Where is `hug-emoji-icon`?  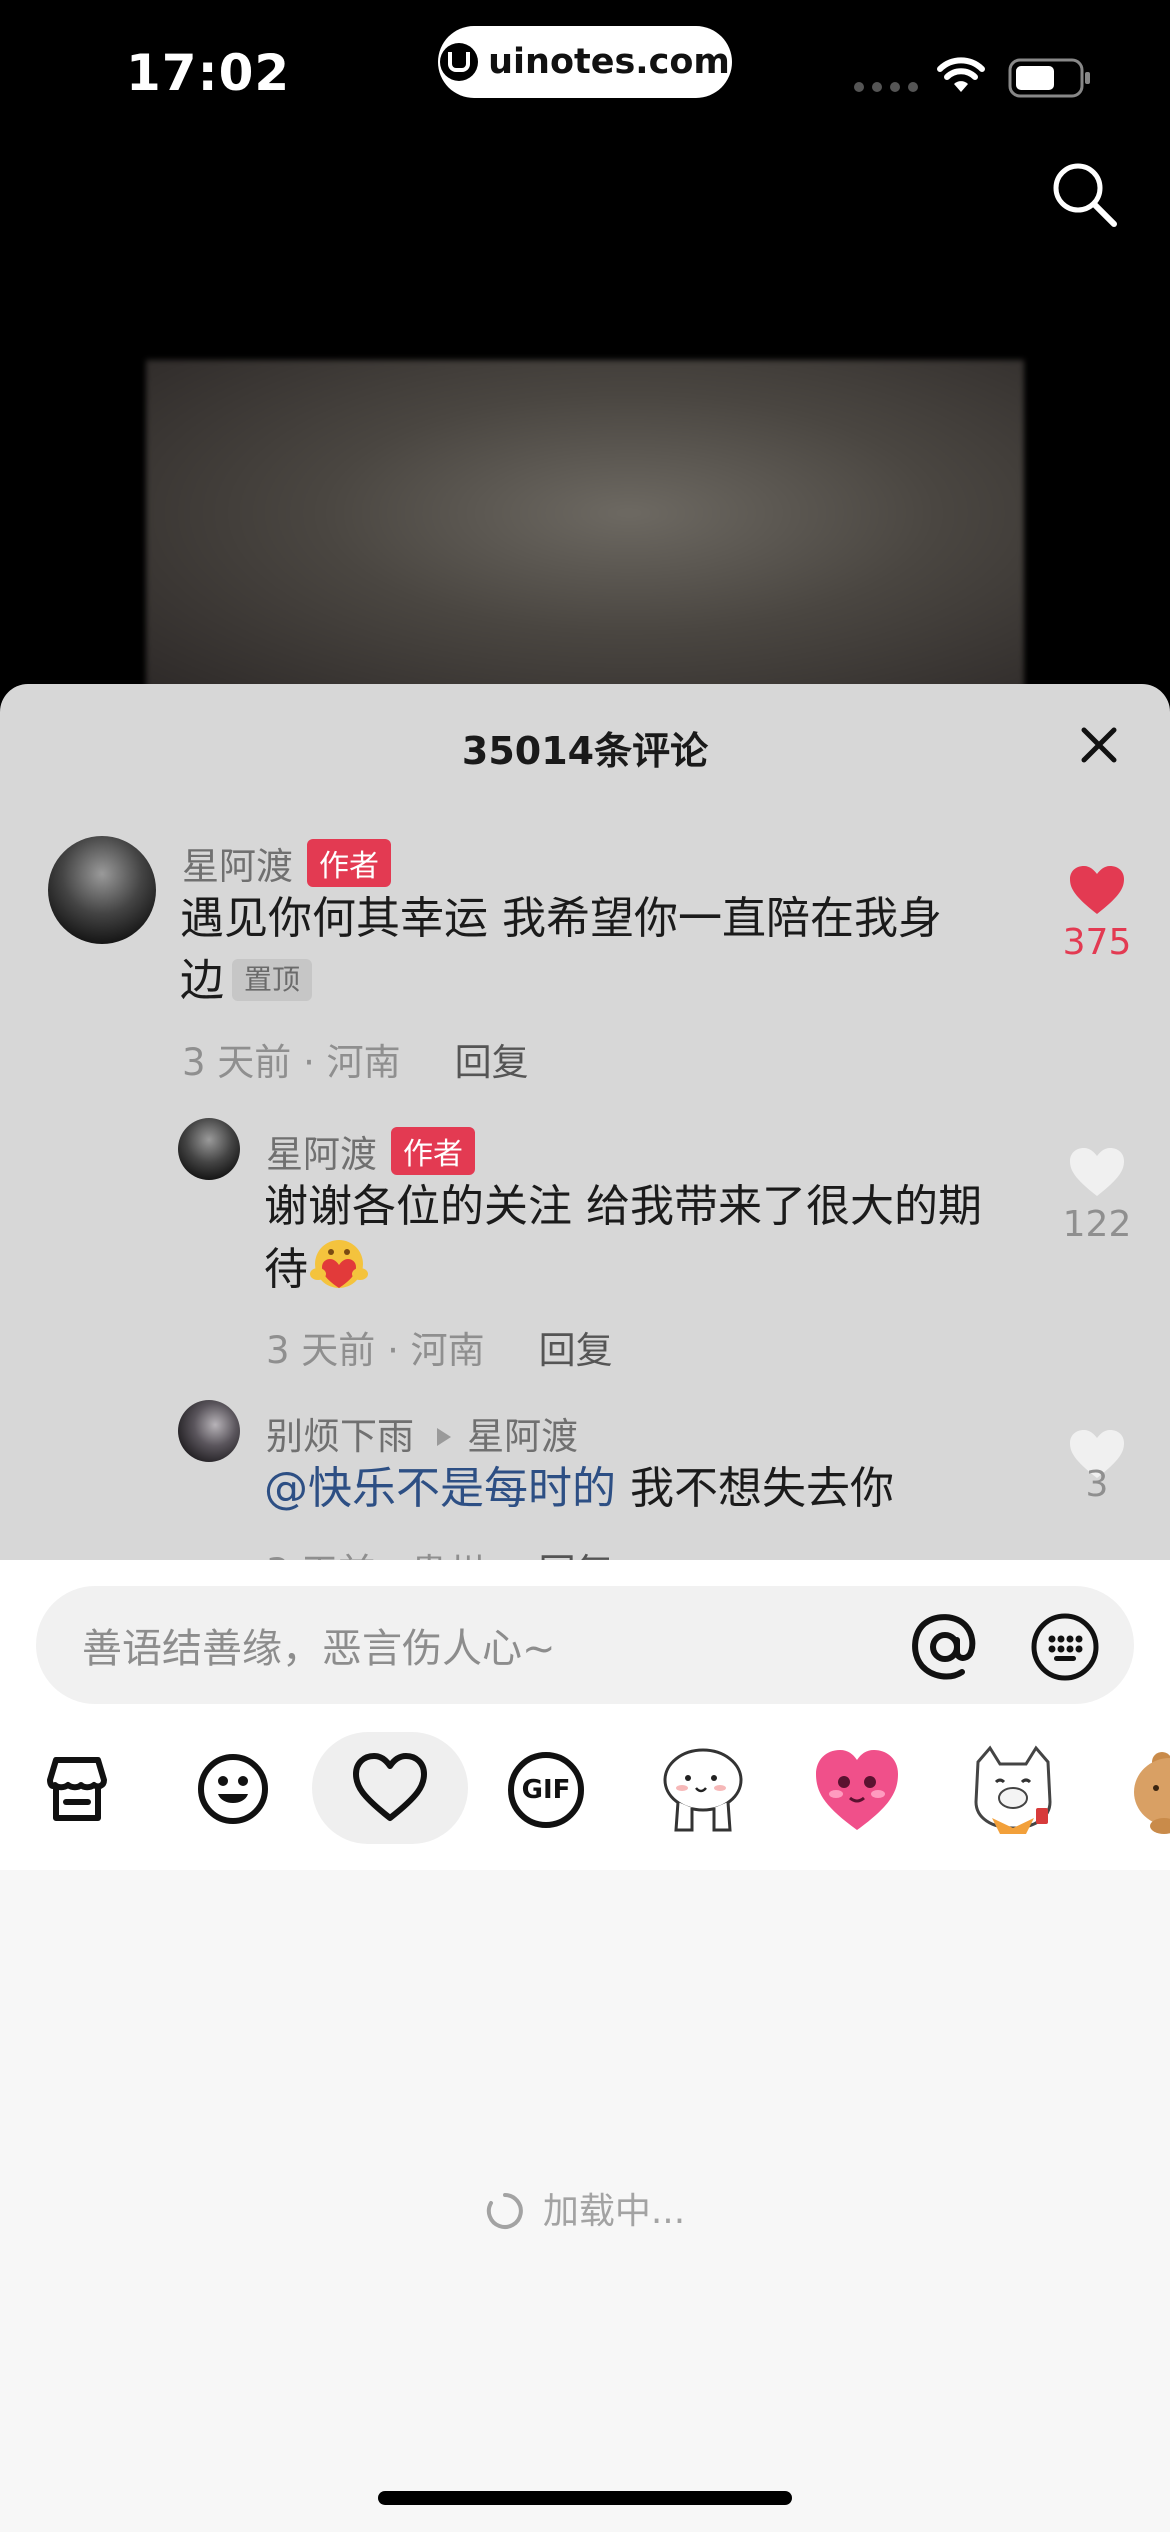
hug-emoji-icon is located at coordinates (339, 1264).